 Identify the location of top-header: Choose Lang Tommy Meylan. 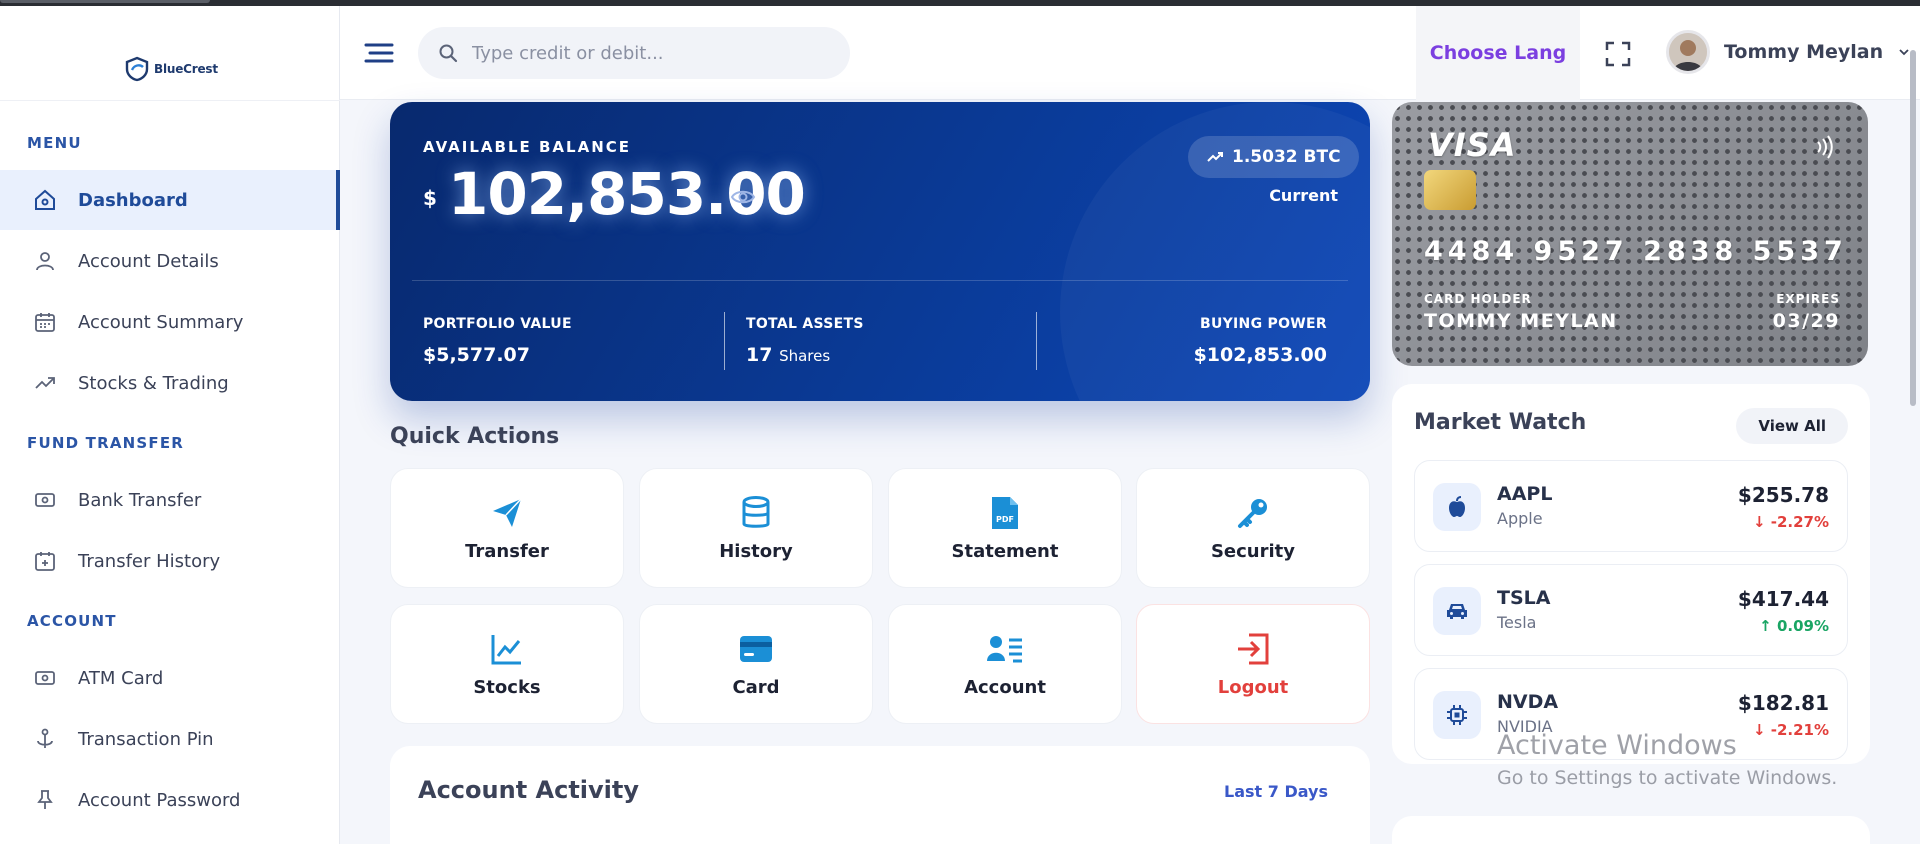
(1130, 53).